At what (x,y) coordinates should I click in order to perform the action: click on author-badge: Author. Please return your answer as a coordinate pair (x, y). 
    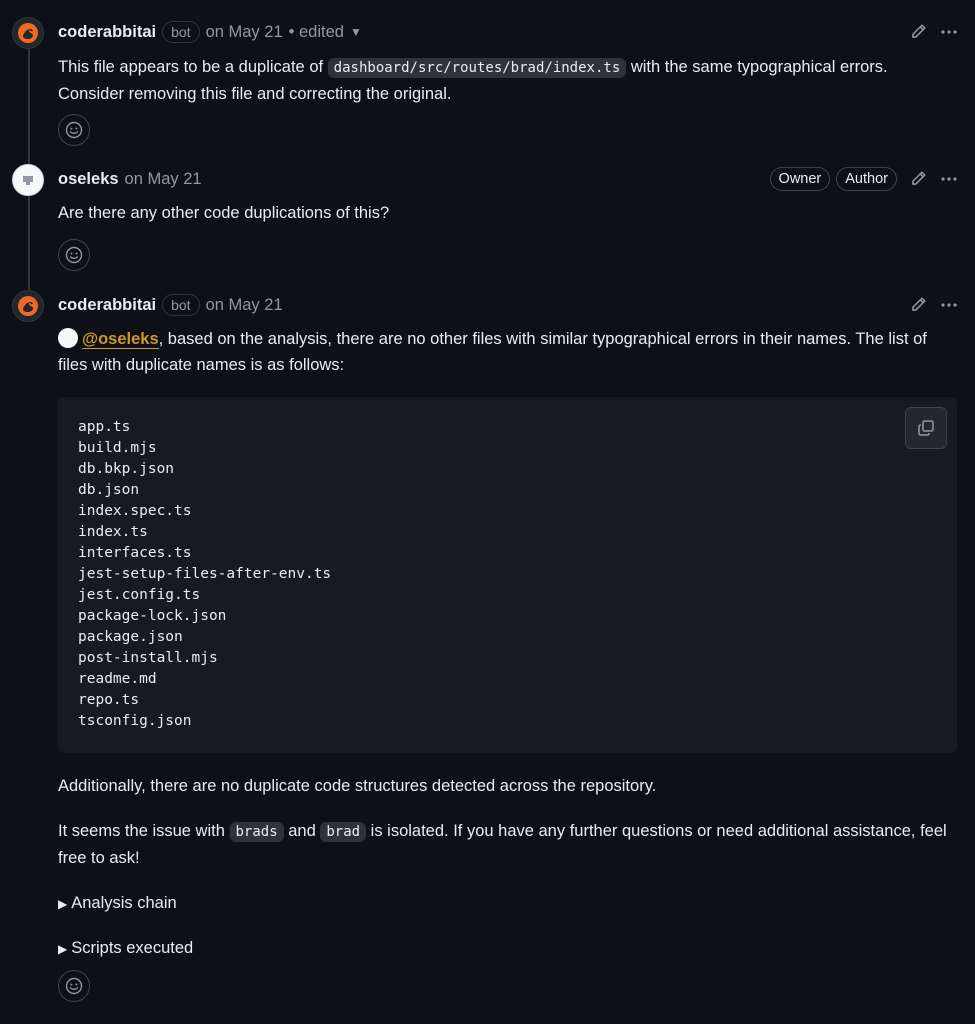
    Looking at the image, I should click on (866, 179).